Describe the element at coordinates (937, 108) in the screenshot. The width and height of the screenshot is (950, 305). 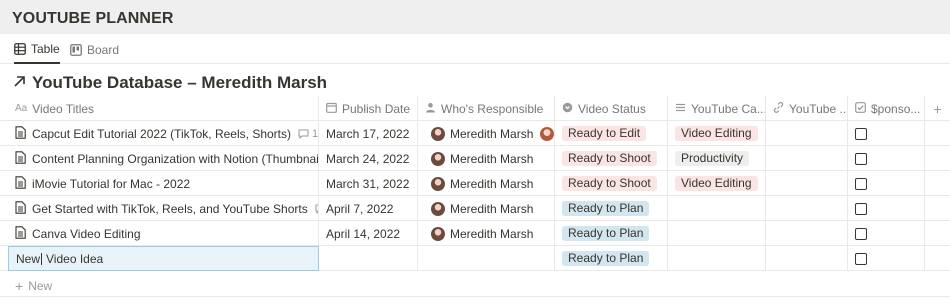
I see `add-column-button: +` at that location.